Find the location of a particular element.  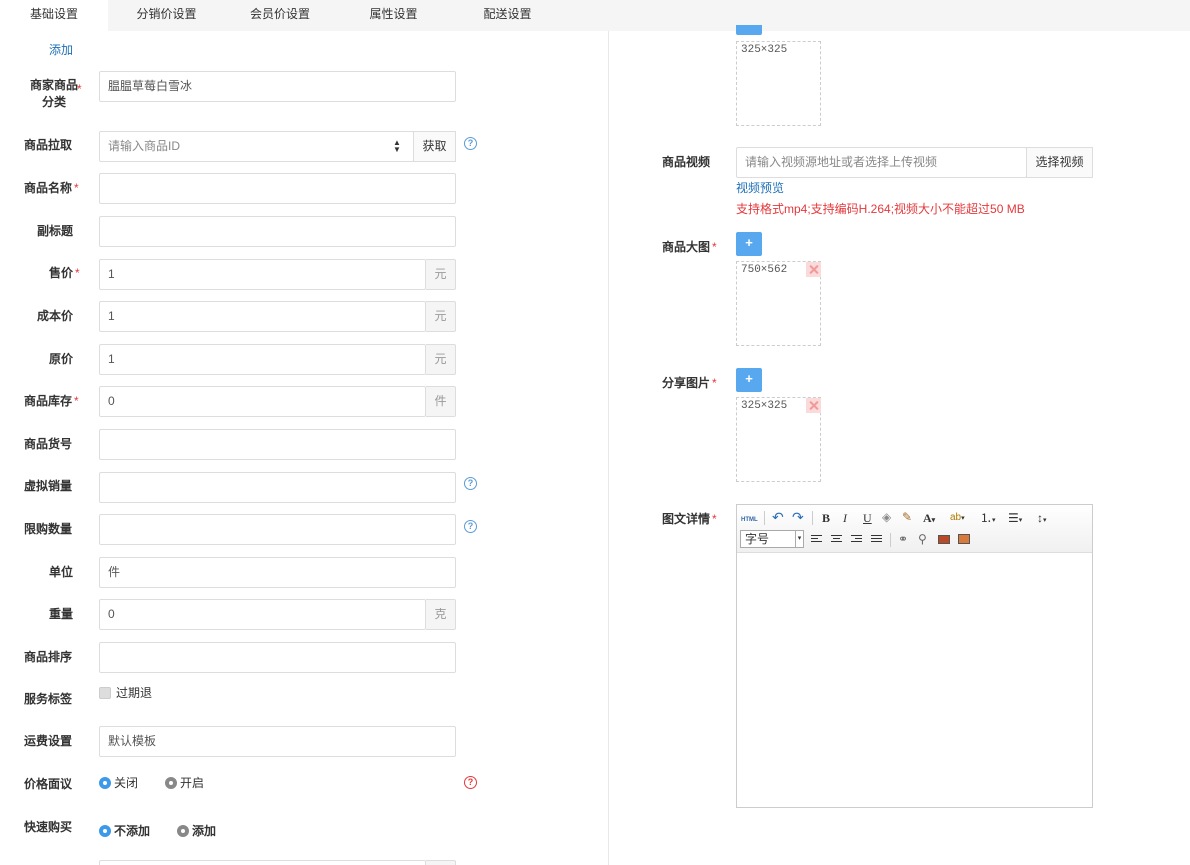

category-label-text: 商家商品分类 is located at coordinates (53, 93).